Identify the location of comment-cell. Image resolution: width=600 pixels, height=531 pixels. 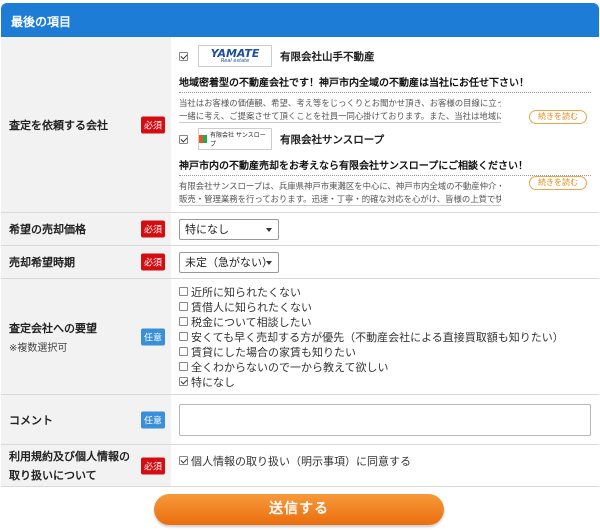
(385, 419).